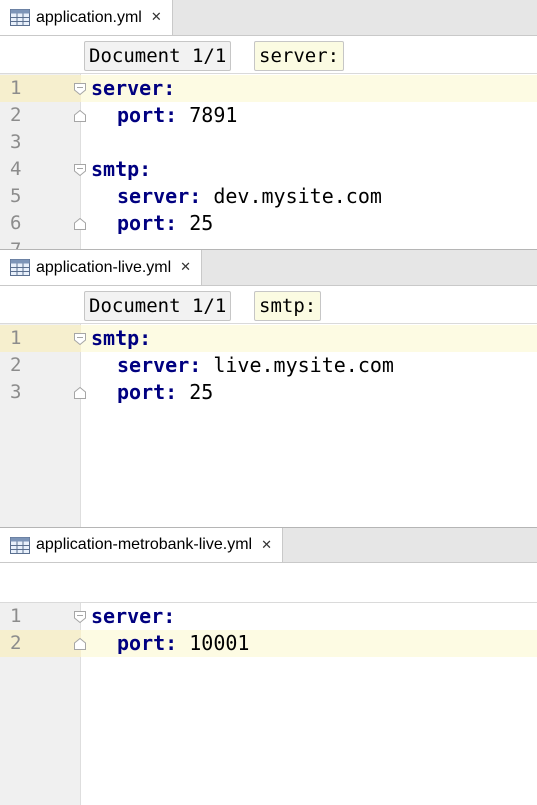 This screenshot has width=537, height=805. Describe the element at coordinates (268, 338) in the screenshot. I see `code-line: 1 smtp:` at that location.